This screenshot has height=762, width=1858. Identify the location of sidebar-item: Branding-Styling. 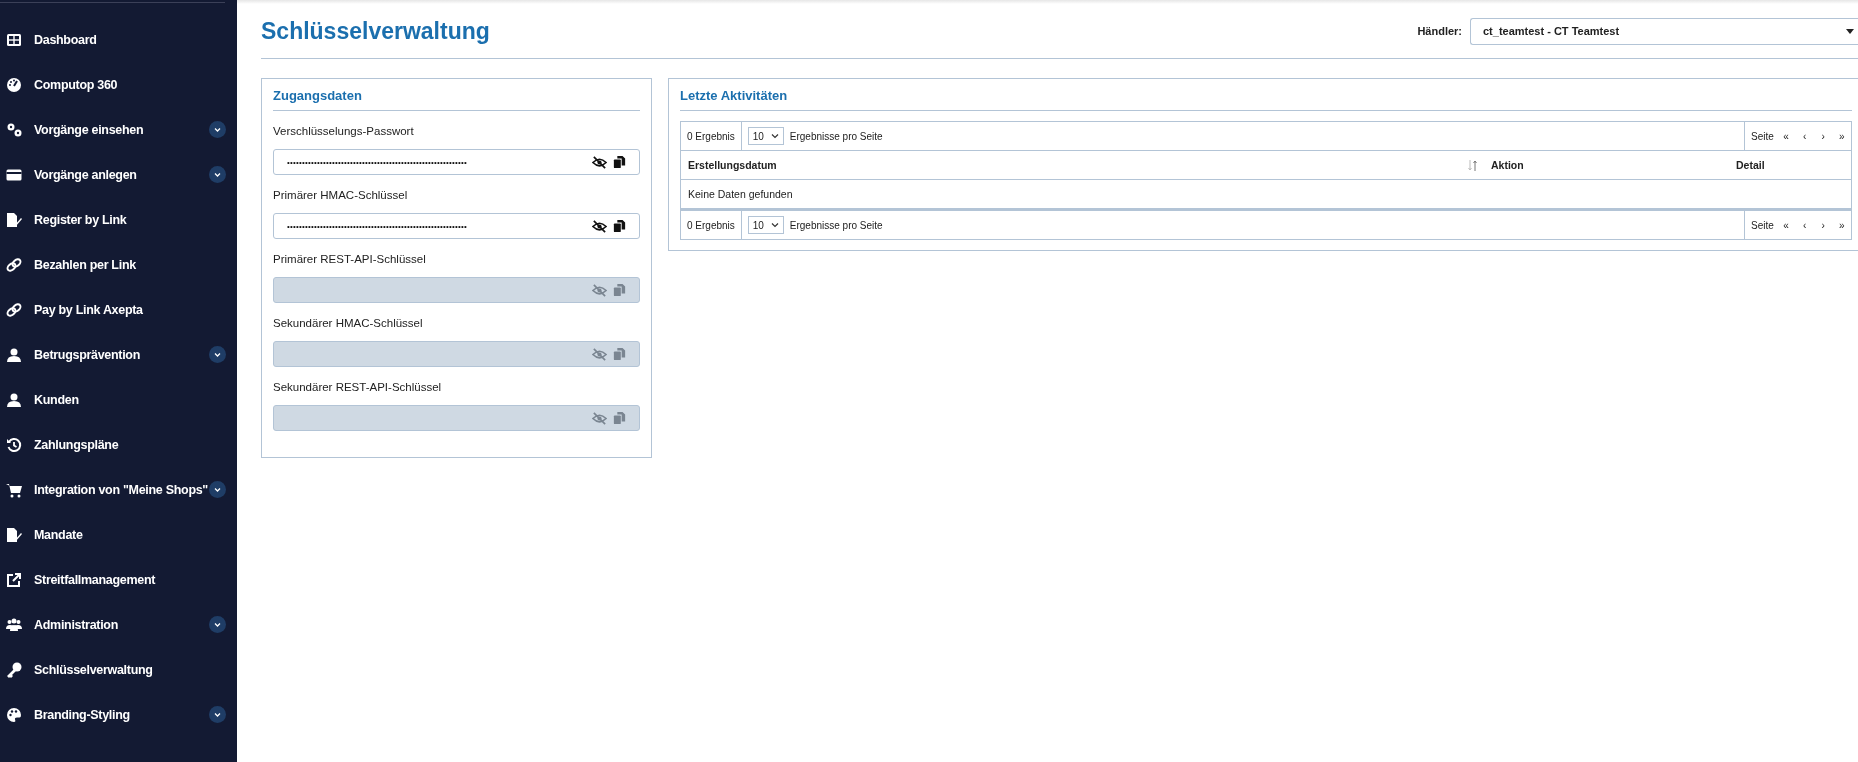
(116, 714).